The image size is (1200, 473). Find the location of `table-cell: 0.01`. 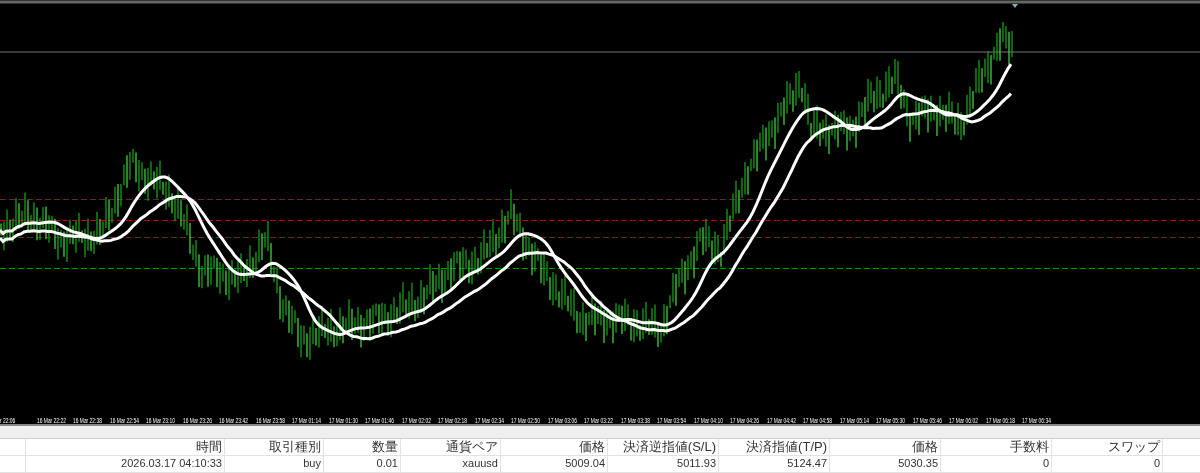

table-cell: 0.01 is located at coordinates (362, 464).